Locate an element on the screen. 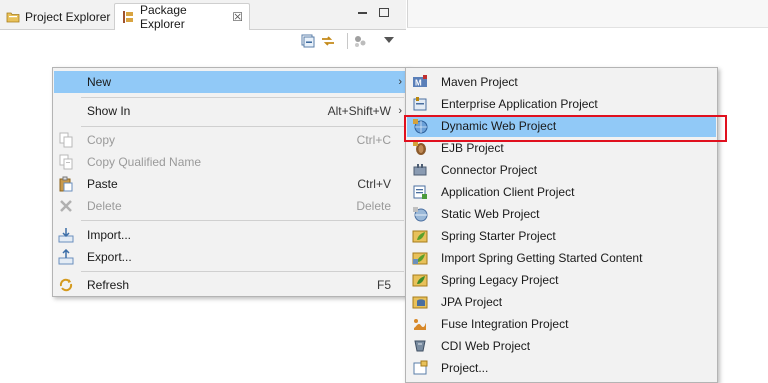  shortcut-label: F5 is located at coordinates (383, 285).